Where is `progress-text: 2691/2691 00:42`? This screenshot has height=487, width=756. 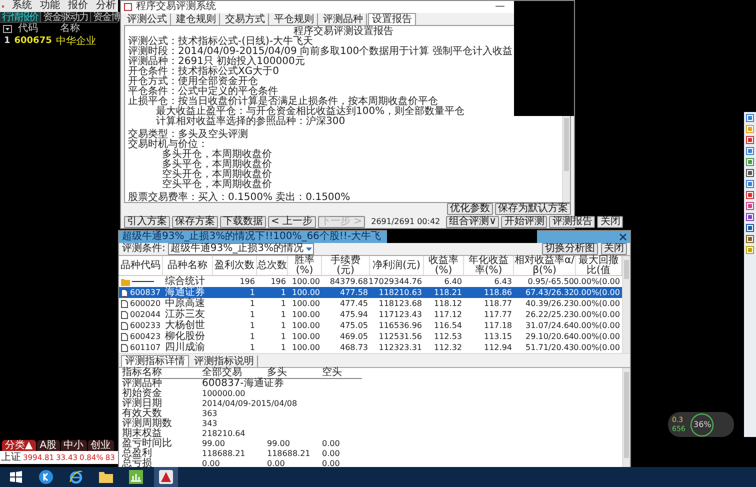
progress-text: 2691/2691 00:42 is located at coordinates (405, 221).